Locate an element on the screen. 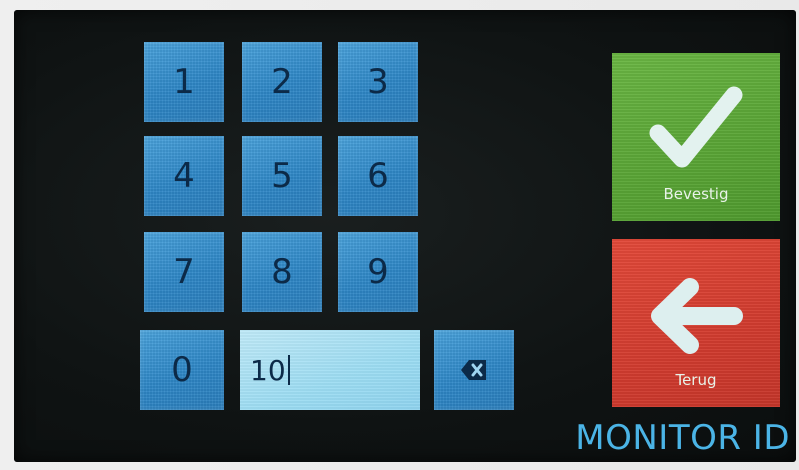 Image resolution: width=799 pixels, height=470 pixels. back-button: Terug is located at coordinates (696, 323).